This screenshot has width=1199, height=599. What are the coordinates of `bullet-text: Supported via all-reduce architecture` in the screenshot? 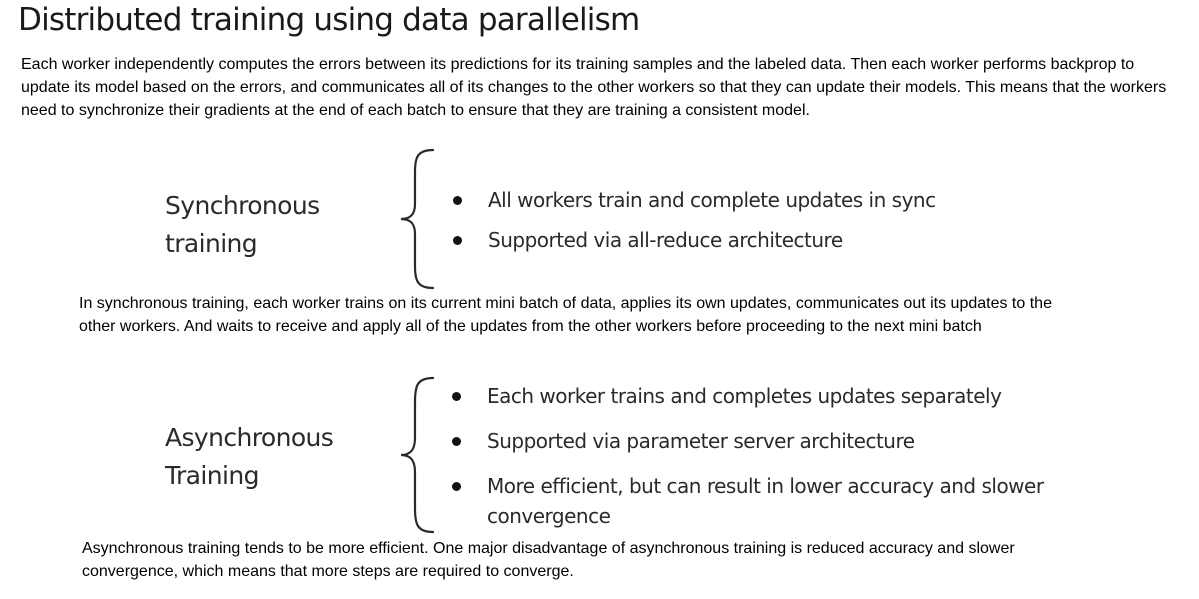 It's located at (665, 240).